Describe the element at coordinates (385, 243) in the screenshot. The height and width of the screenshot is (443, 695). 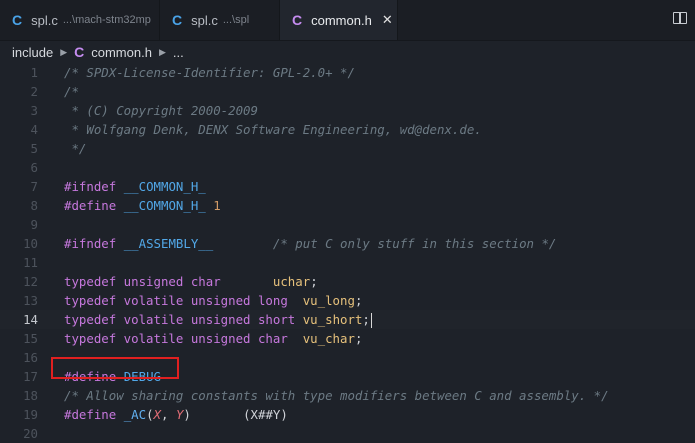
I see `comment: /* put C only stuff in this section */` at that location.